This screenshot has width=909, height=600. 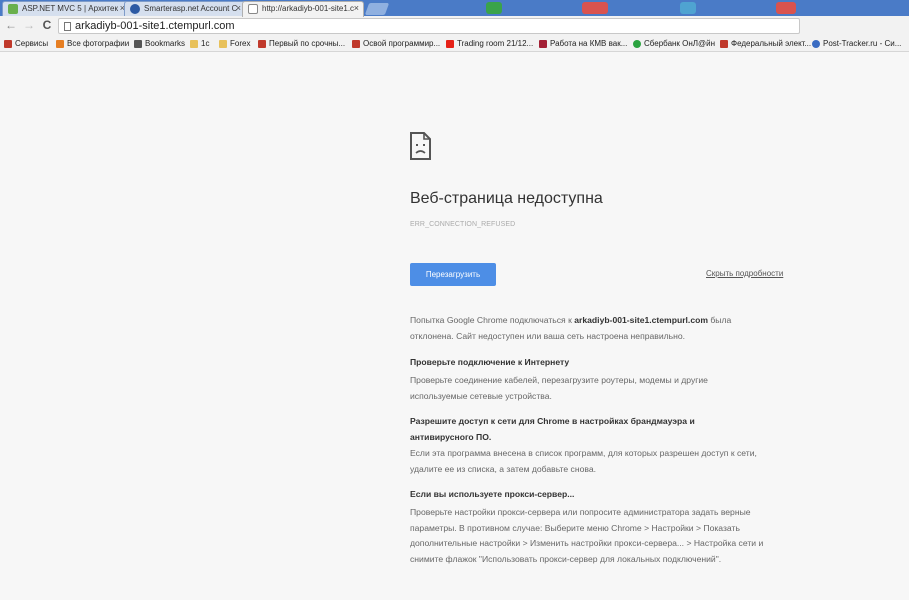 I want to click on bookmark-item: Forex, so click(x=234, y=44).